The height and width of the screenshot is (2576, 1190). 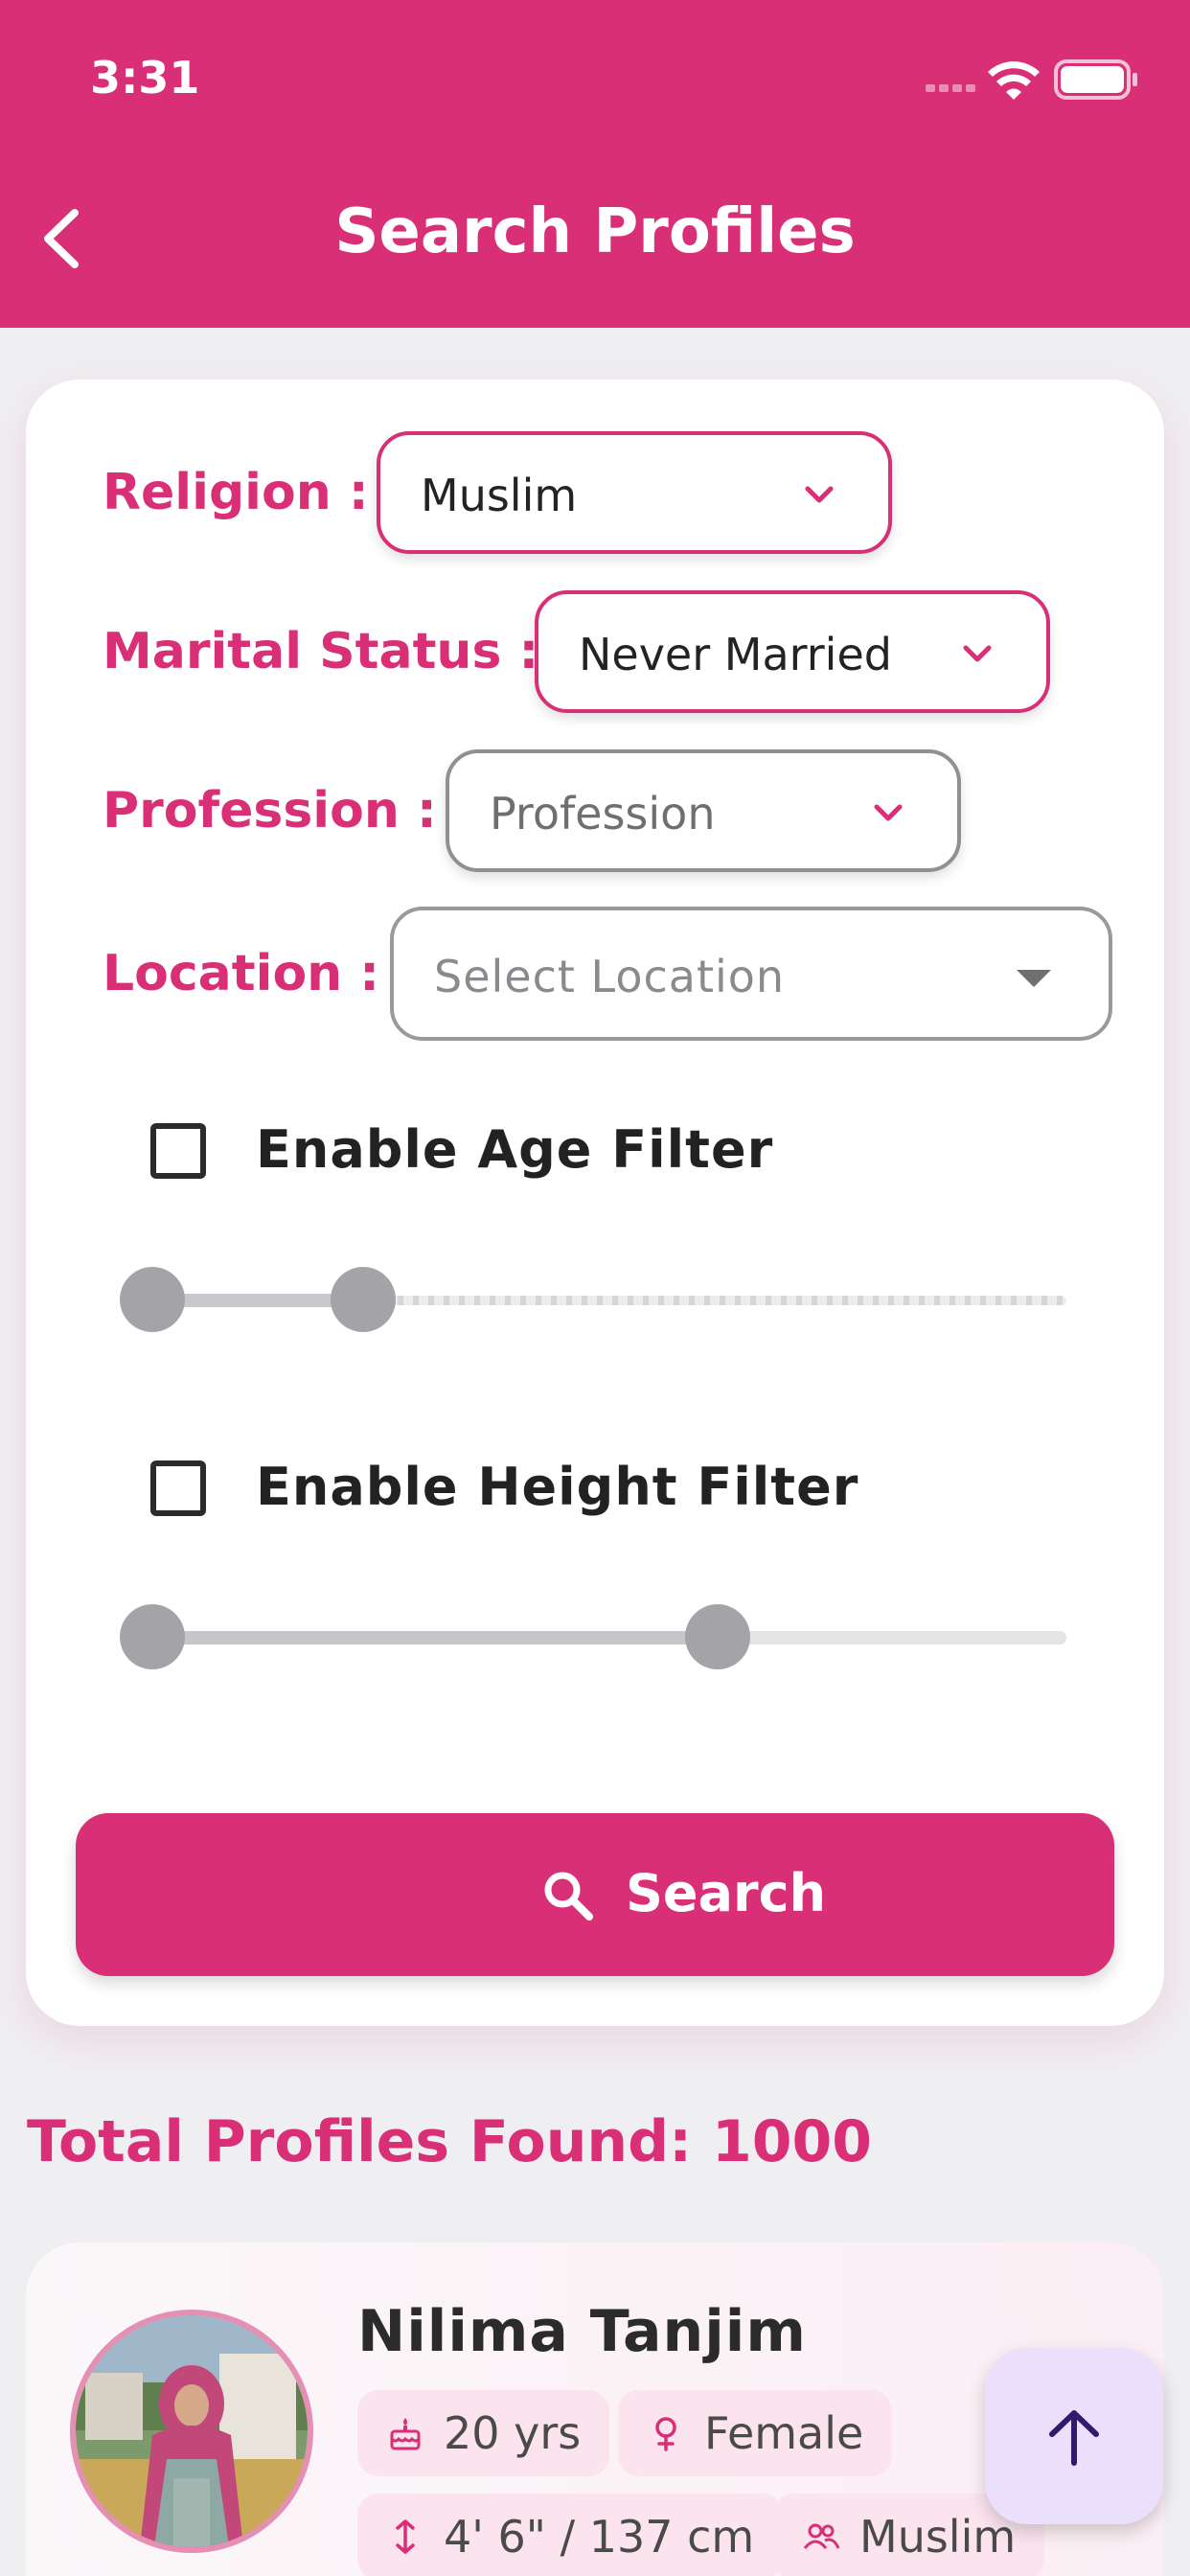 What do you see at coordinates (600, 2537) in the screenshot?
I see `height-value: 4' 6" / 137 cm` at bounding box center [600, 2537].